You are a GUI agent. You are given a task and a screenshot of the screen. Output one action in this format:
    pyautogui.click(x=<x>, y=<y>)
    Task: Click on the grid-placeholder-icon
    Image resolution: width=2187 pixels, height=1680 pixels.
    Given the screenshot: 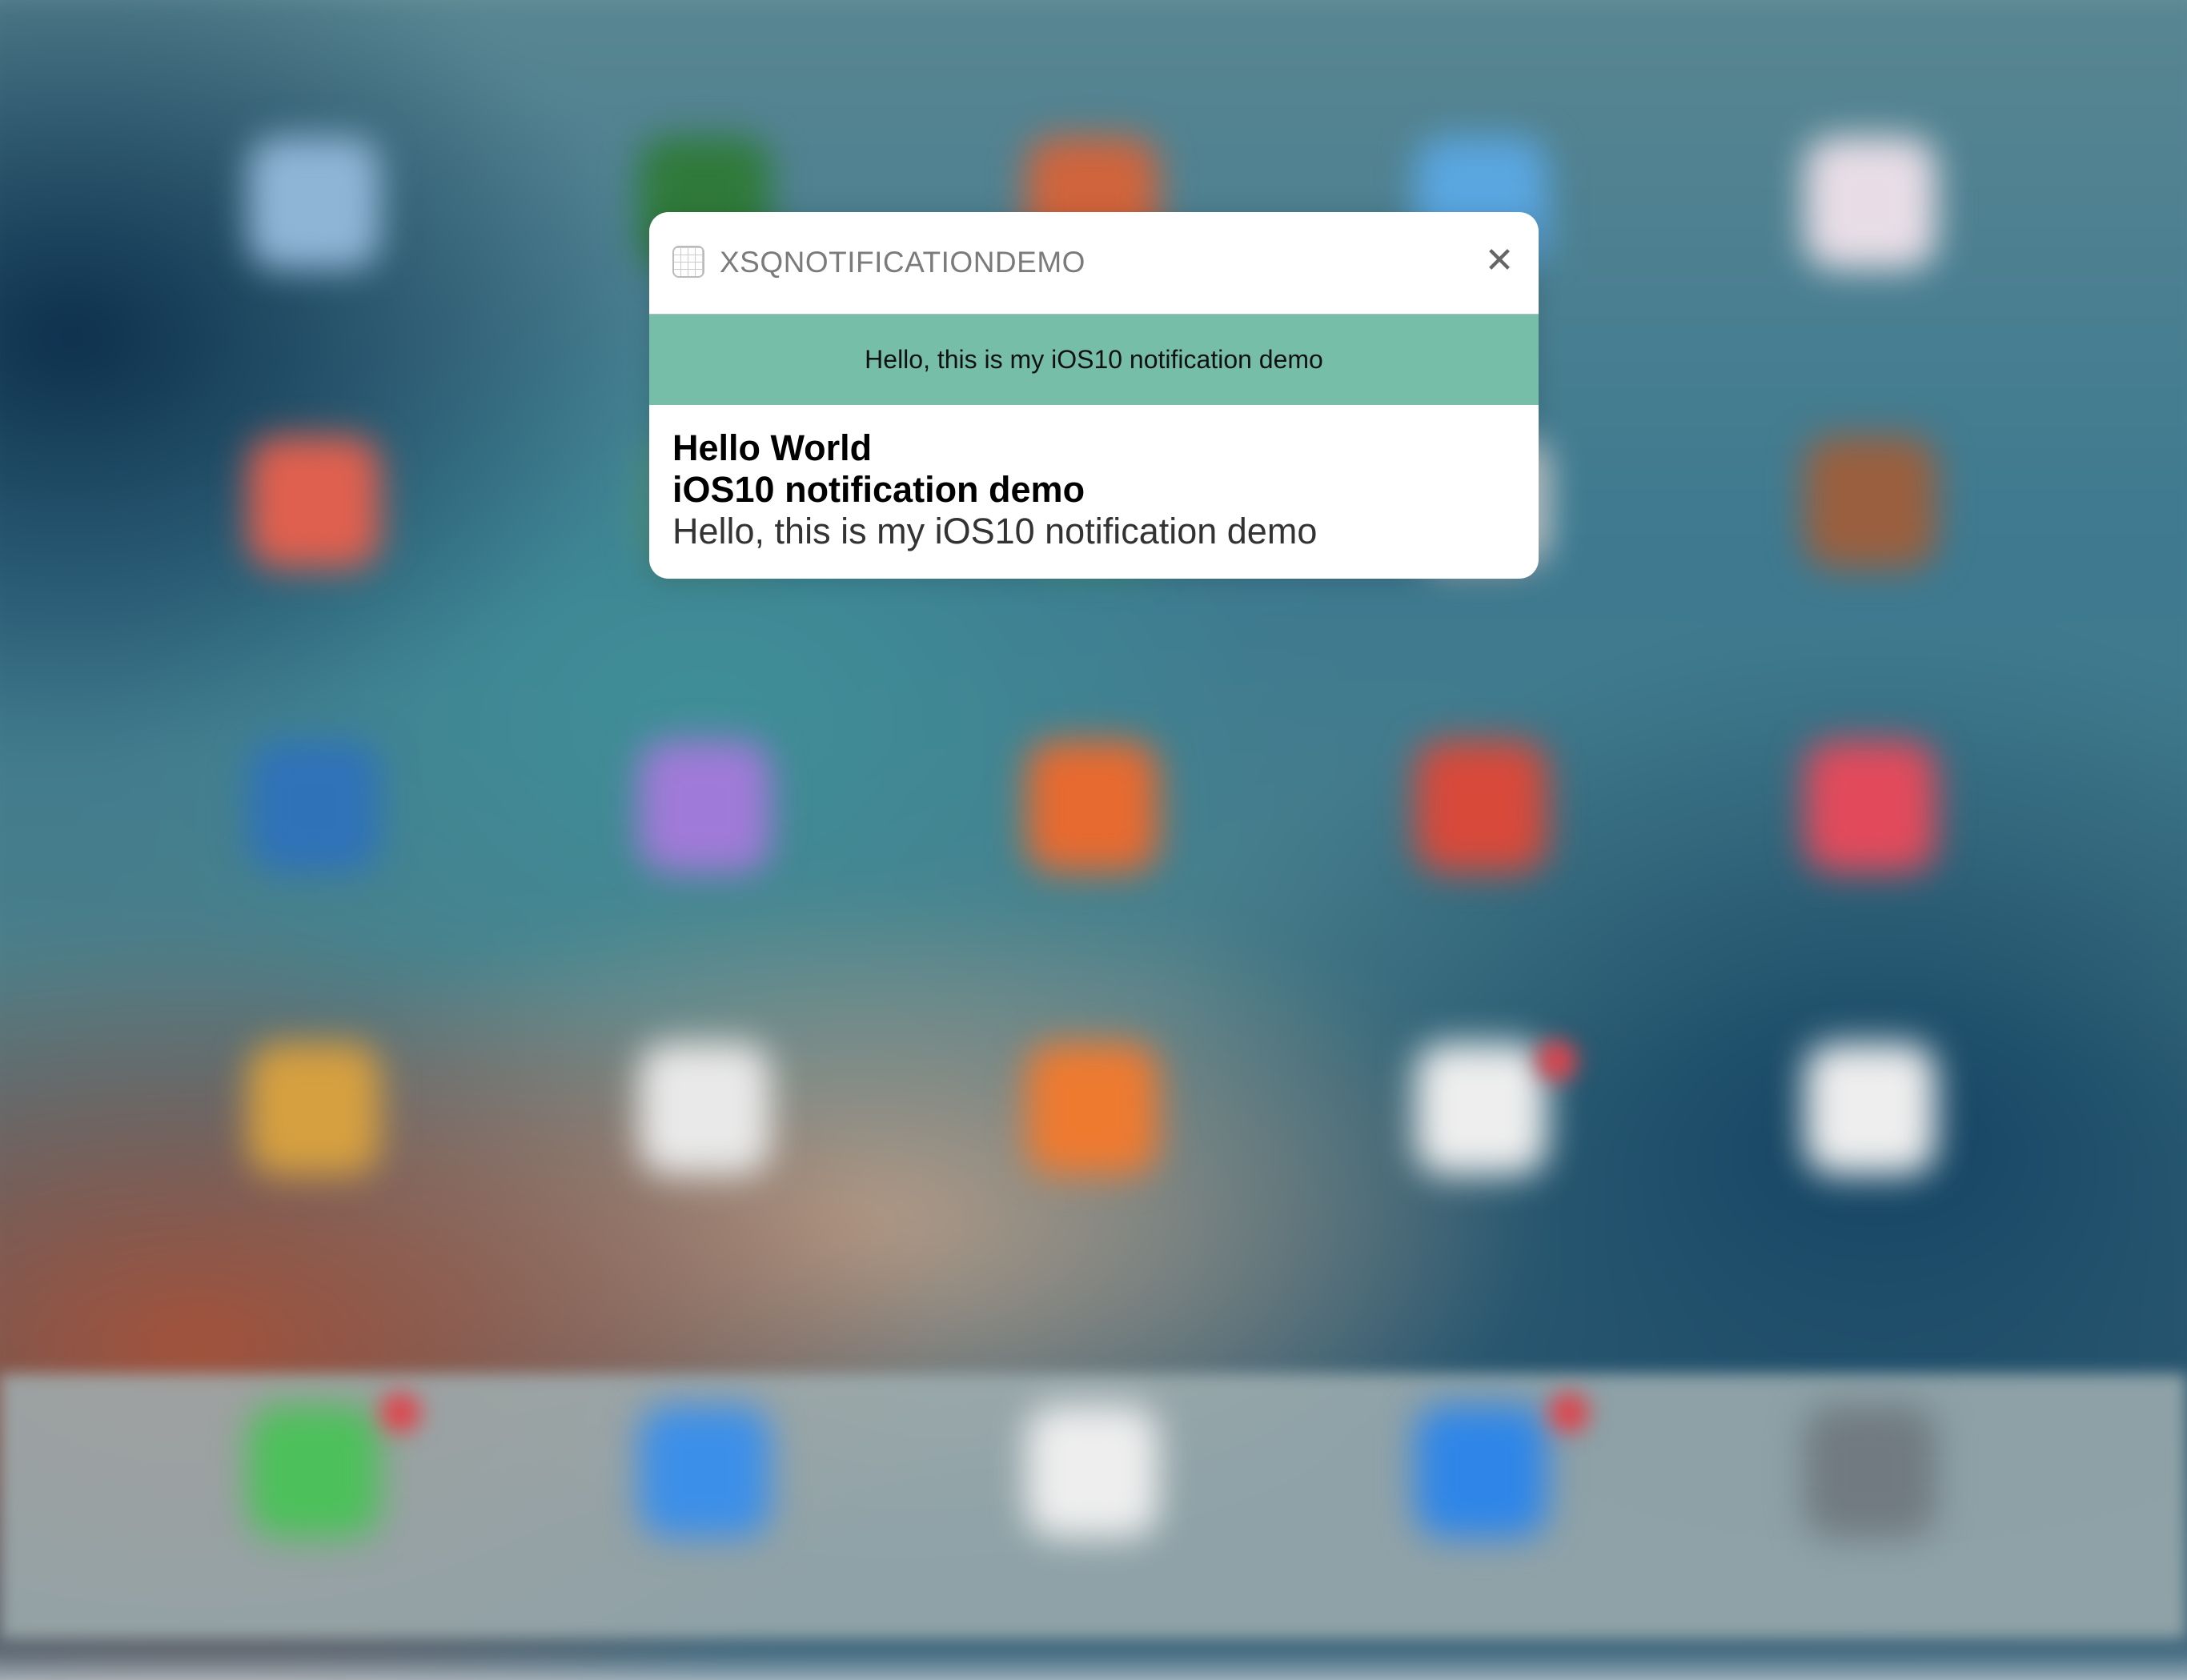 What is the action you would take?
    pyautogui.click(x=688, y=262)
    